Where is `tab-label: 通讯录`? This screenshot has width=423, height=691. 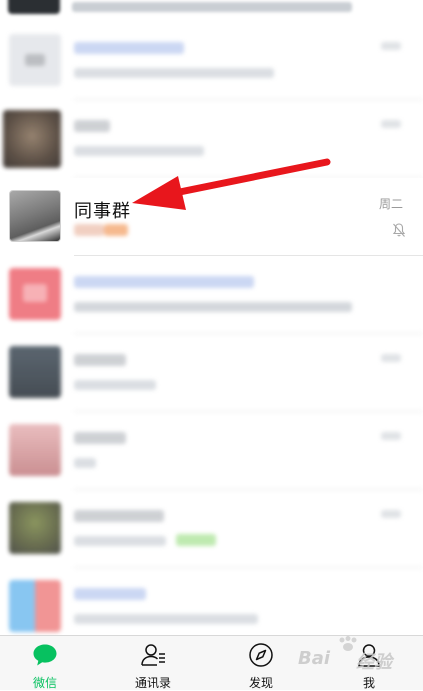
tab-label: 通讯录 is located at coordinates (152, 683).